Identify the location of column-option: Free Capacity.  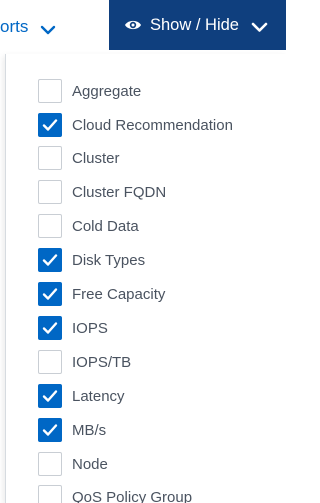
(101, 294).